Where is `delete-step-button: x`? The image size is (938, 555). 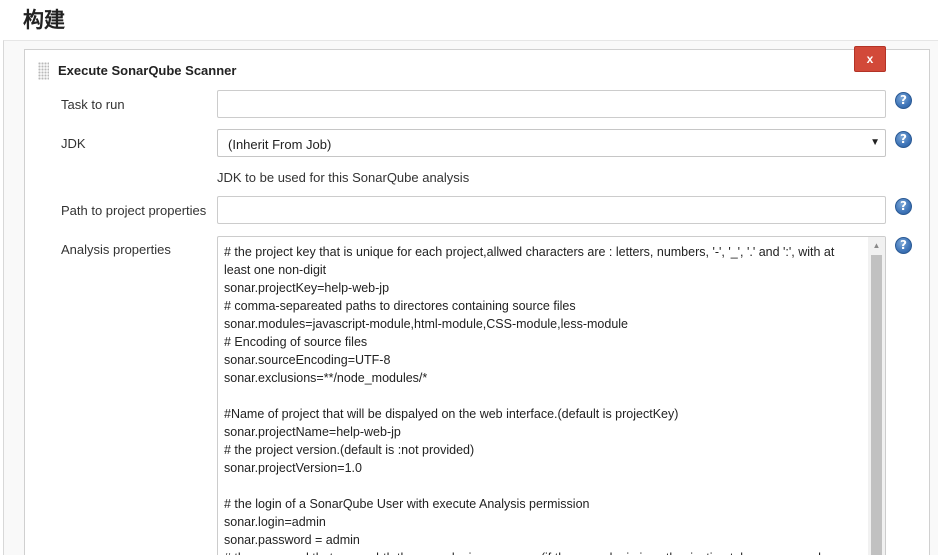 delete-step-button: x is located at coordinates (870, 59).